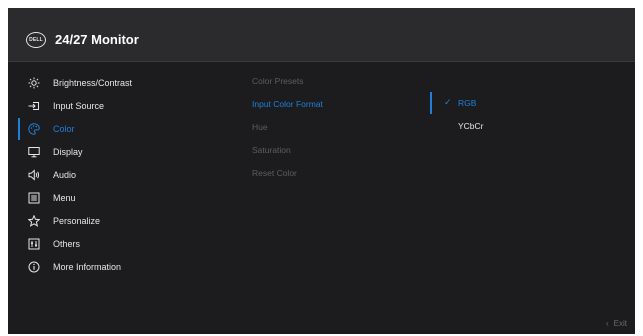 This screenshot has height=336, width=643. Describe the element at coordinates (34, 198) in the screenshot. I see `menu-icon` at that location.